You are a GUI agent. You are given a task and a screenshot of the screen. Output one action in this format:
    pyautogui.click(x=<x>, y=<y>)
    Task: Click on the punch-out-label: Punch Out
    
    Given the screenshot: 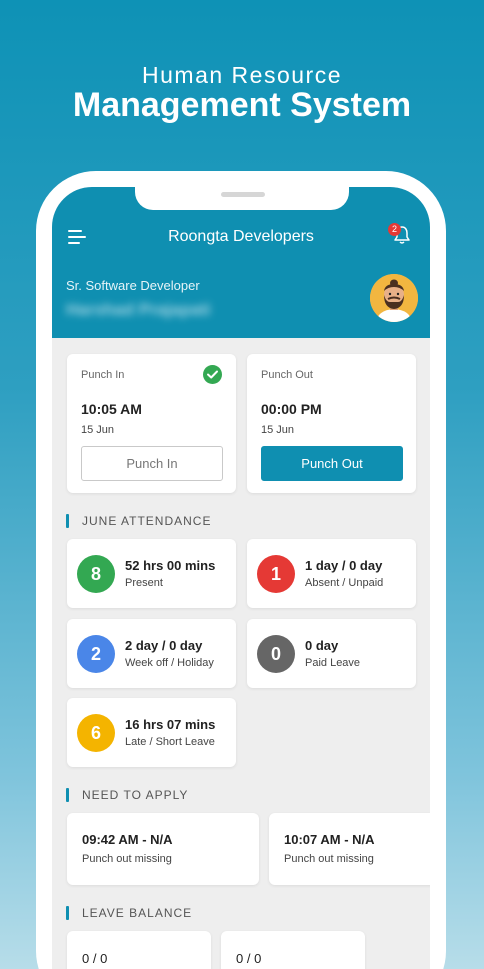 What is the action you would take?
    pyautogui.click(x=287, y=375)
    